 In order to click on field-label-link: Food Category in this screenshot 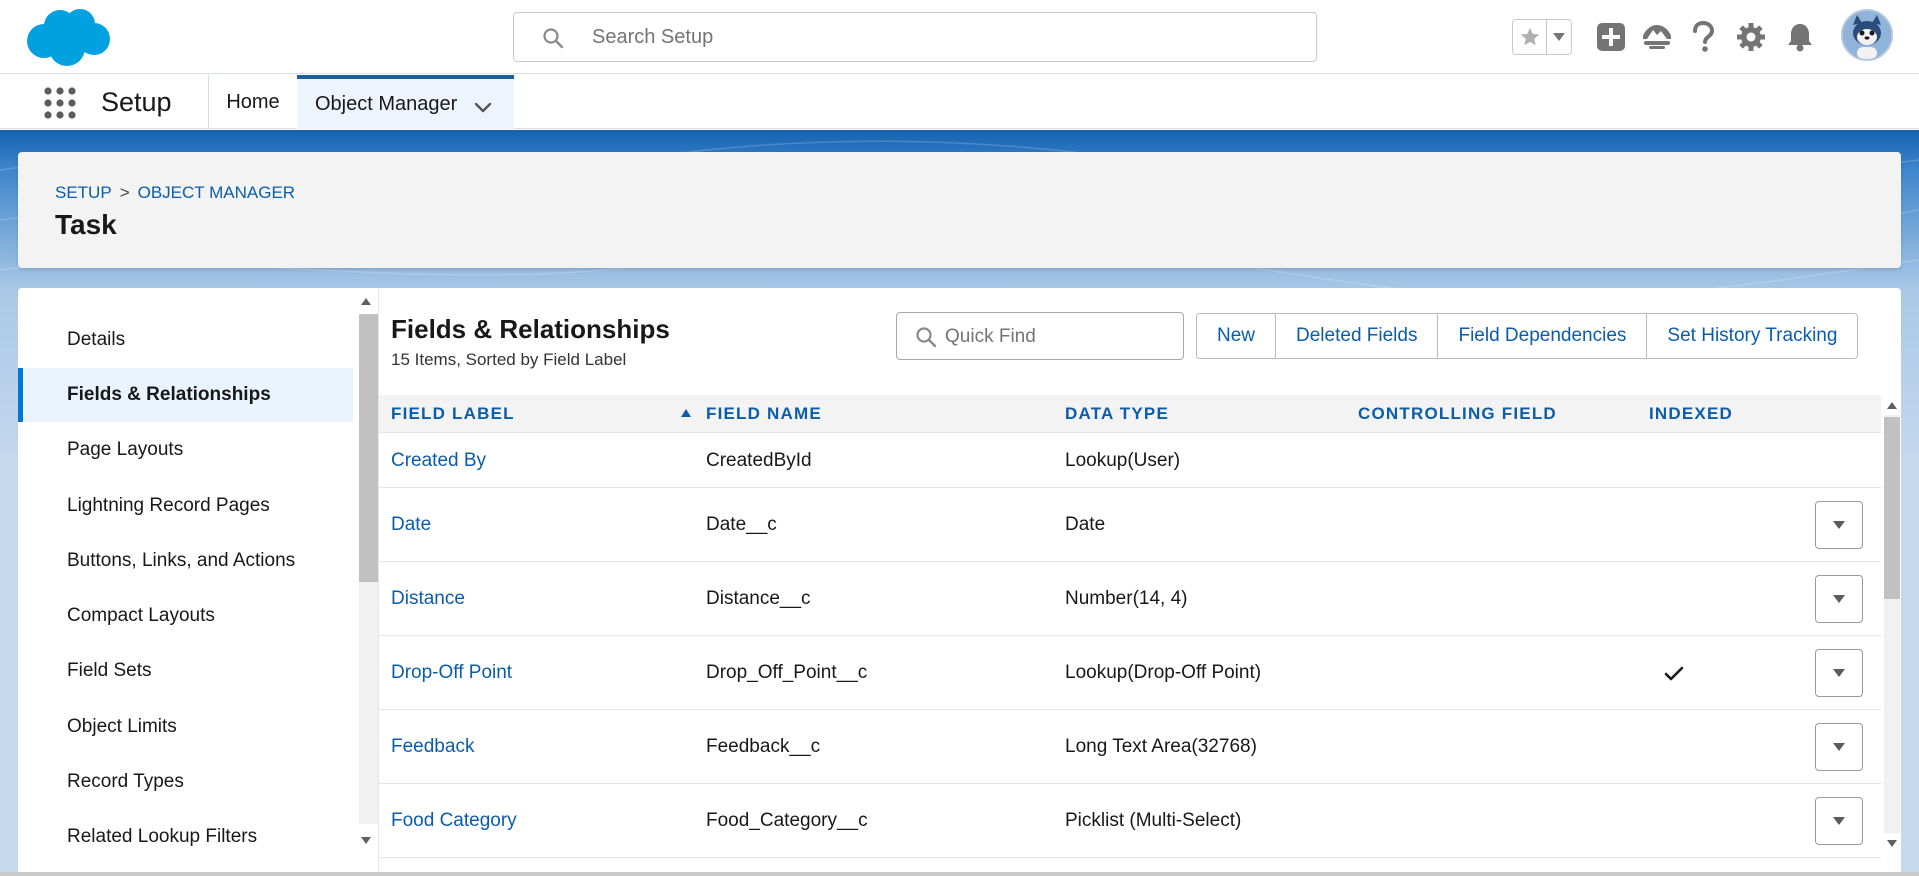, I will do `click(454, 821)`.